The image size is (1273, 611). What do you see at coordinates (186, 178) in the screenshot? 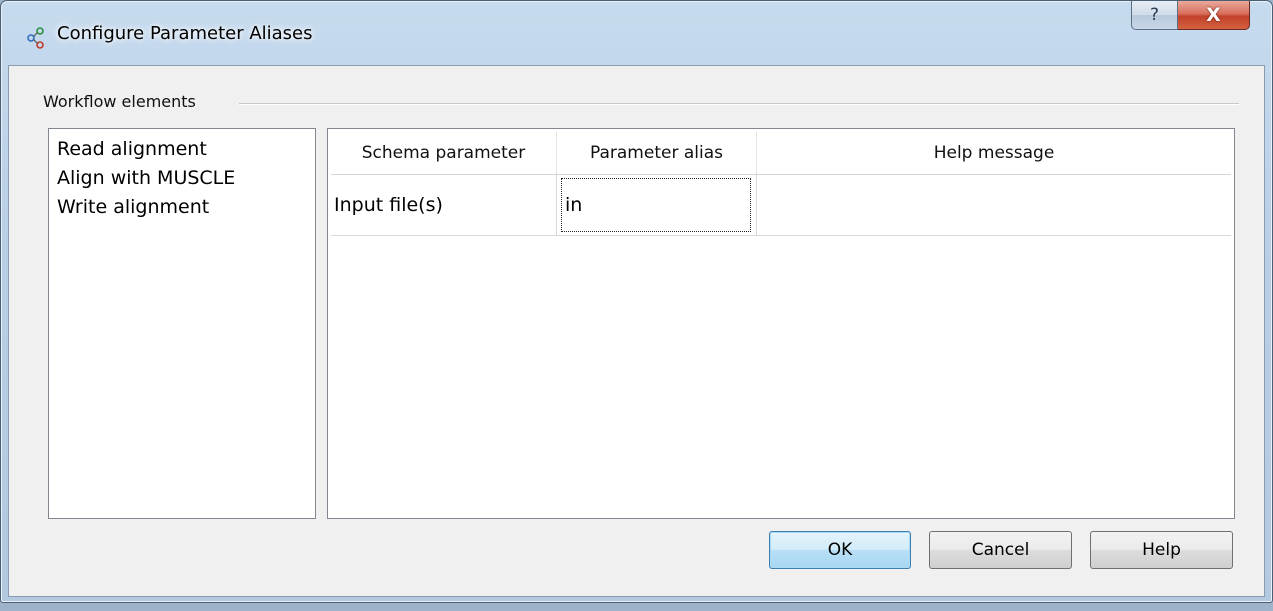
I see `list-item-align-with-muscle: Align with MUSCLE` at bounding box center [186, 178].